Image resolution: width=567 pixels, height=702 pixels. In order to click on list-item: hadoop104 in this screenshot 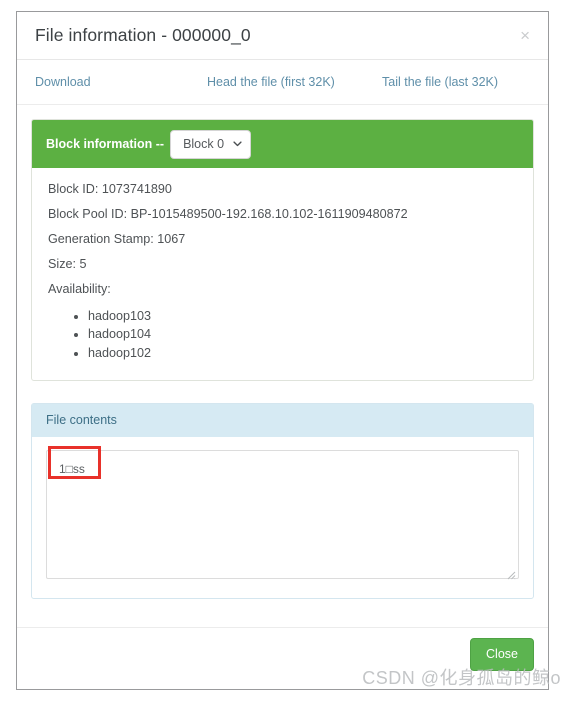, I will do `click(302, 334)`.